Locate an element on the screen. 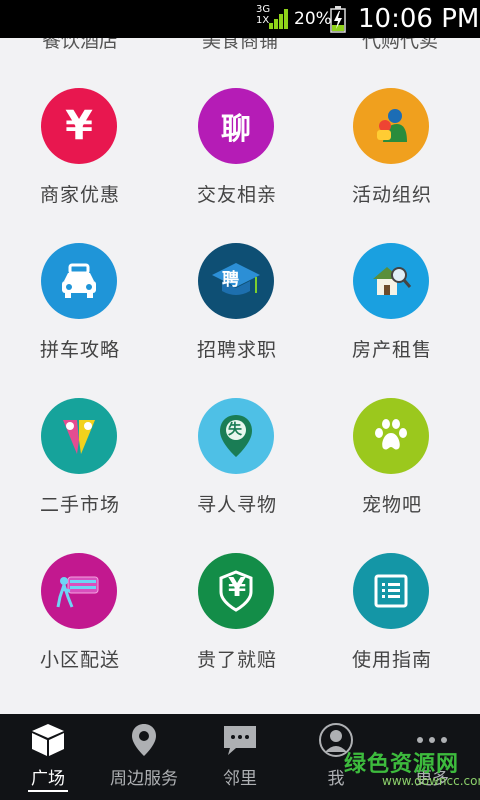 This screenshot has height=800, width=480. compensation-icon: ¥ is located at coordinates (236, 591).